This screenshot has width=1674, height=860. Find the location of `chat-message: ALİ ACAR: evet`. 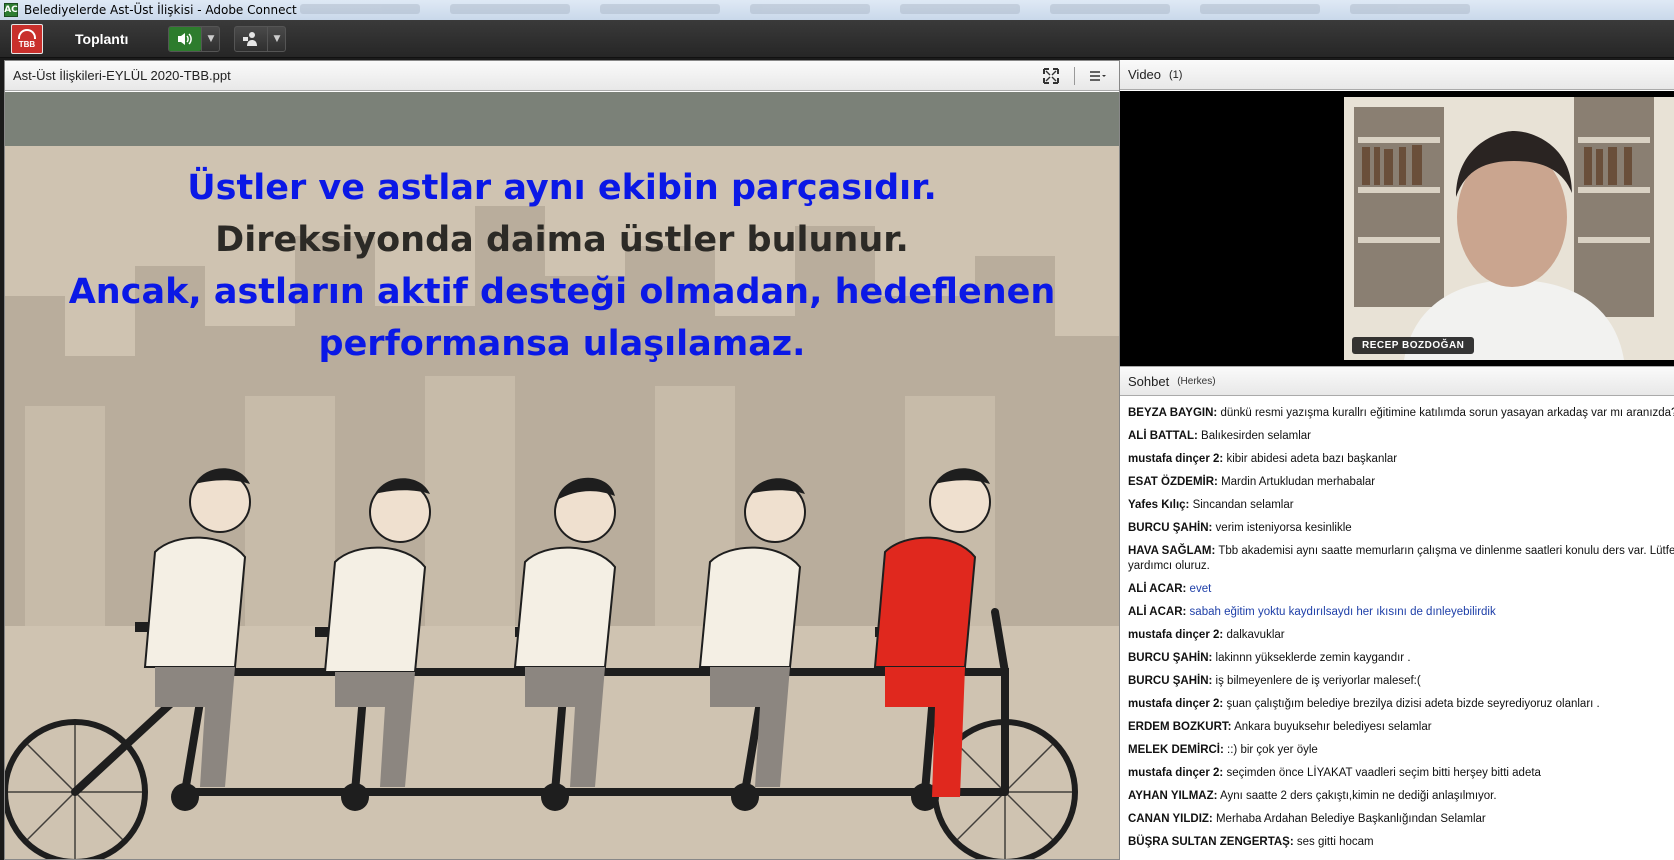

chat-message: ALİ ACAR: evet is located at coordinates (1170, 589).